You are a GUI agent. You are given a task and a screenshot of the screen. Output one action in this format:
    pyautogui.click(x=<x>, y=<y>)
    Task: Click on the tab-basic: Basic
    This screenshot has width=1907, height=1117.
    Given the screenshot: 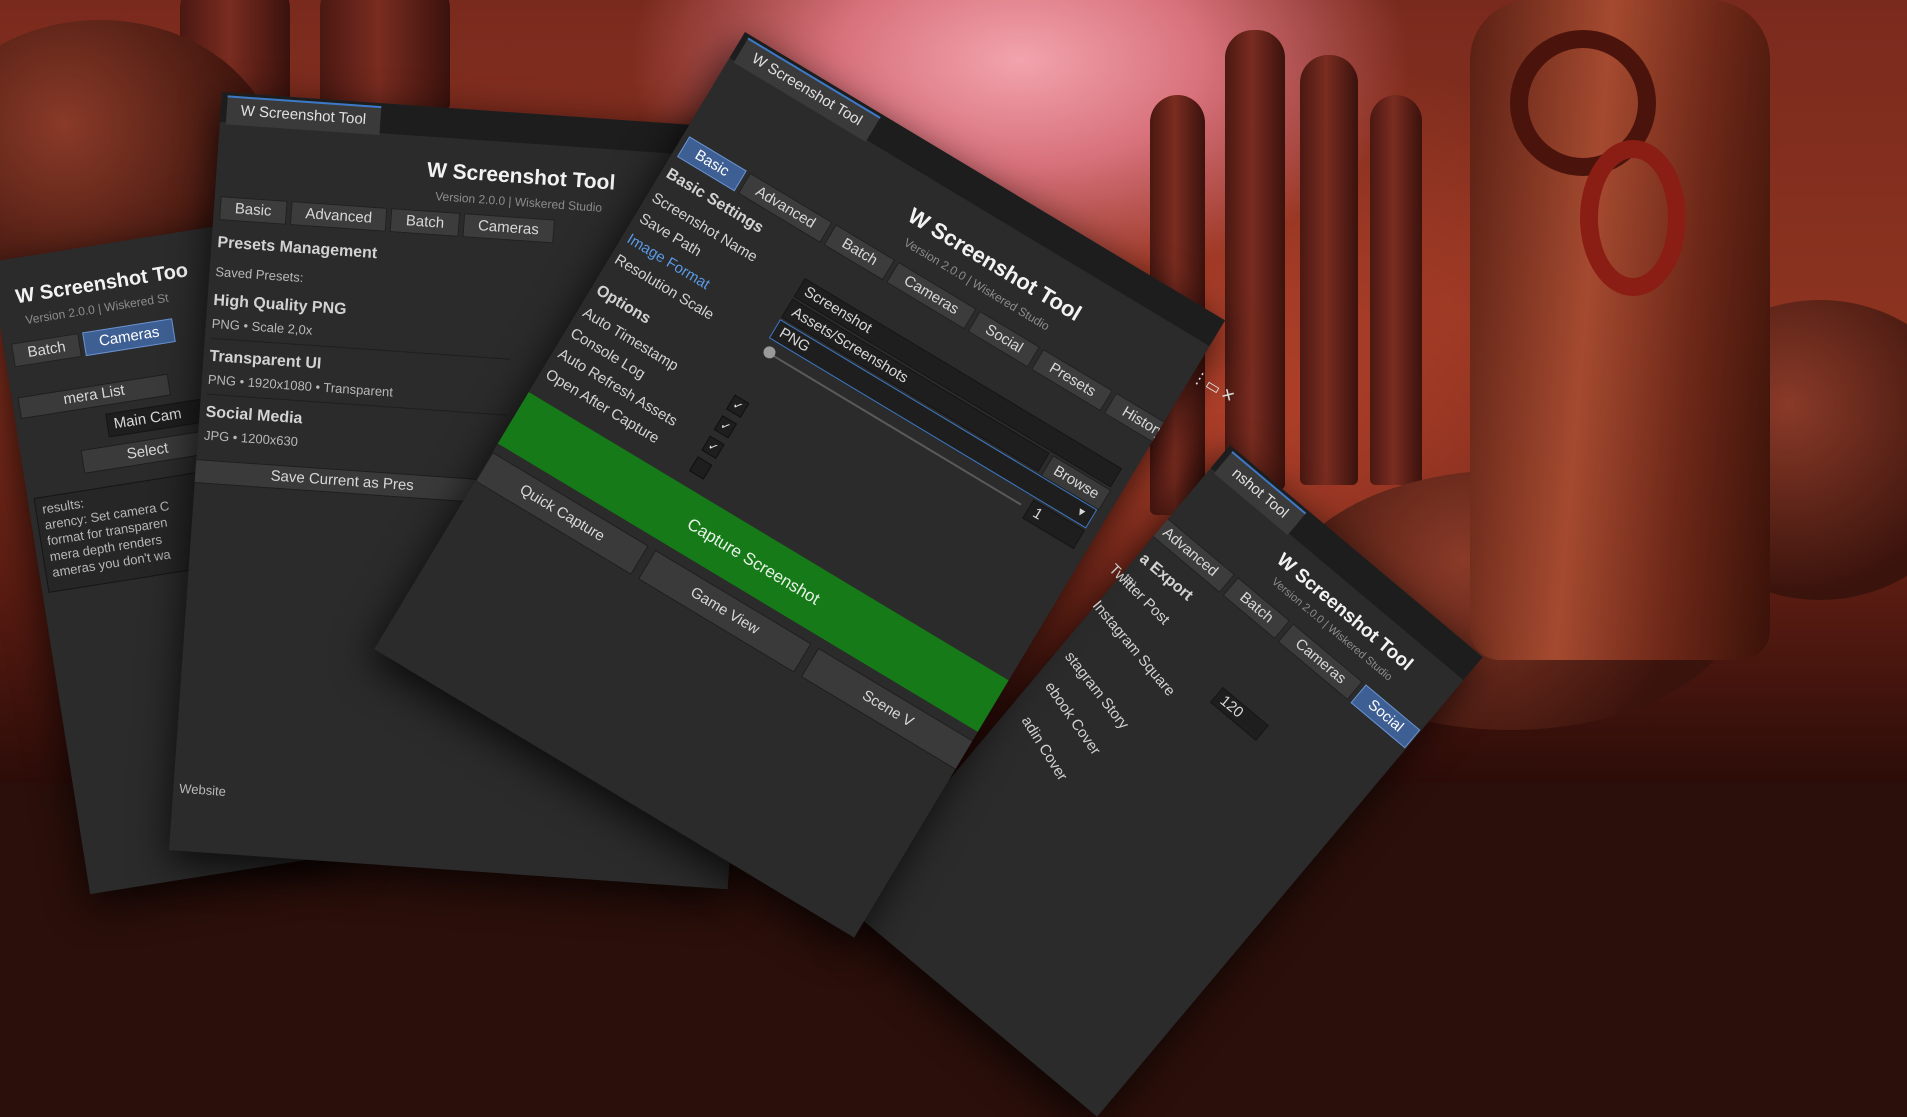 What is the action you would take?
    pyautogui.click(x=253, y=210)
    